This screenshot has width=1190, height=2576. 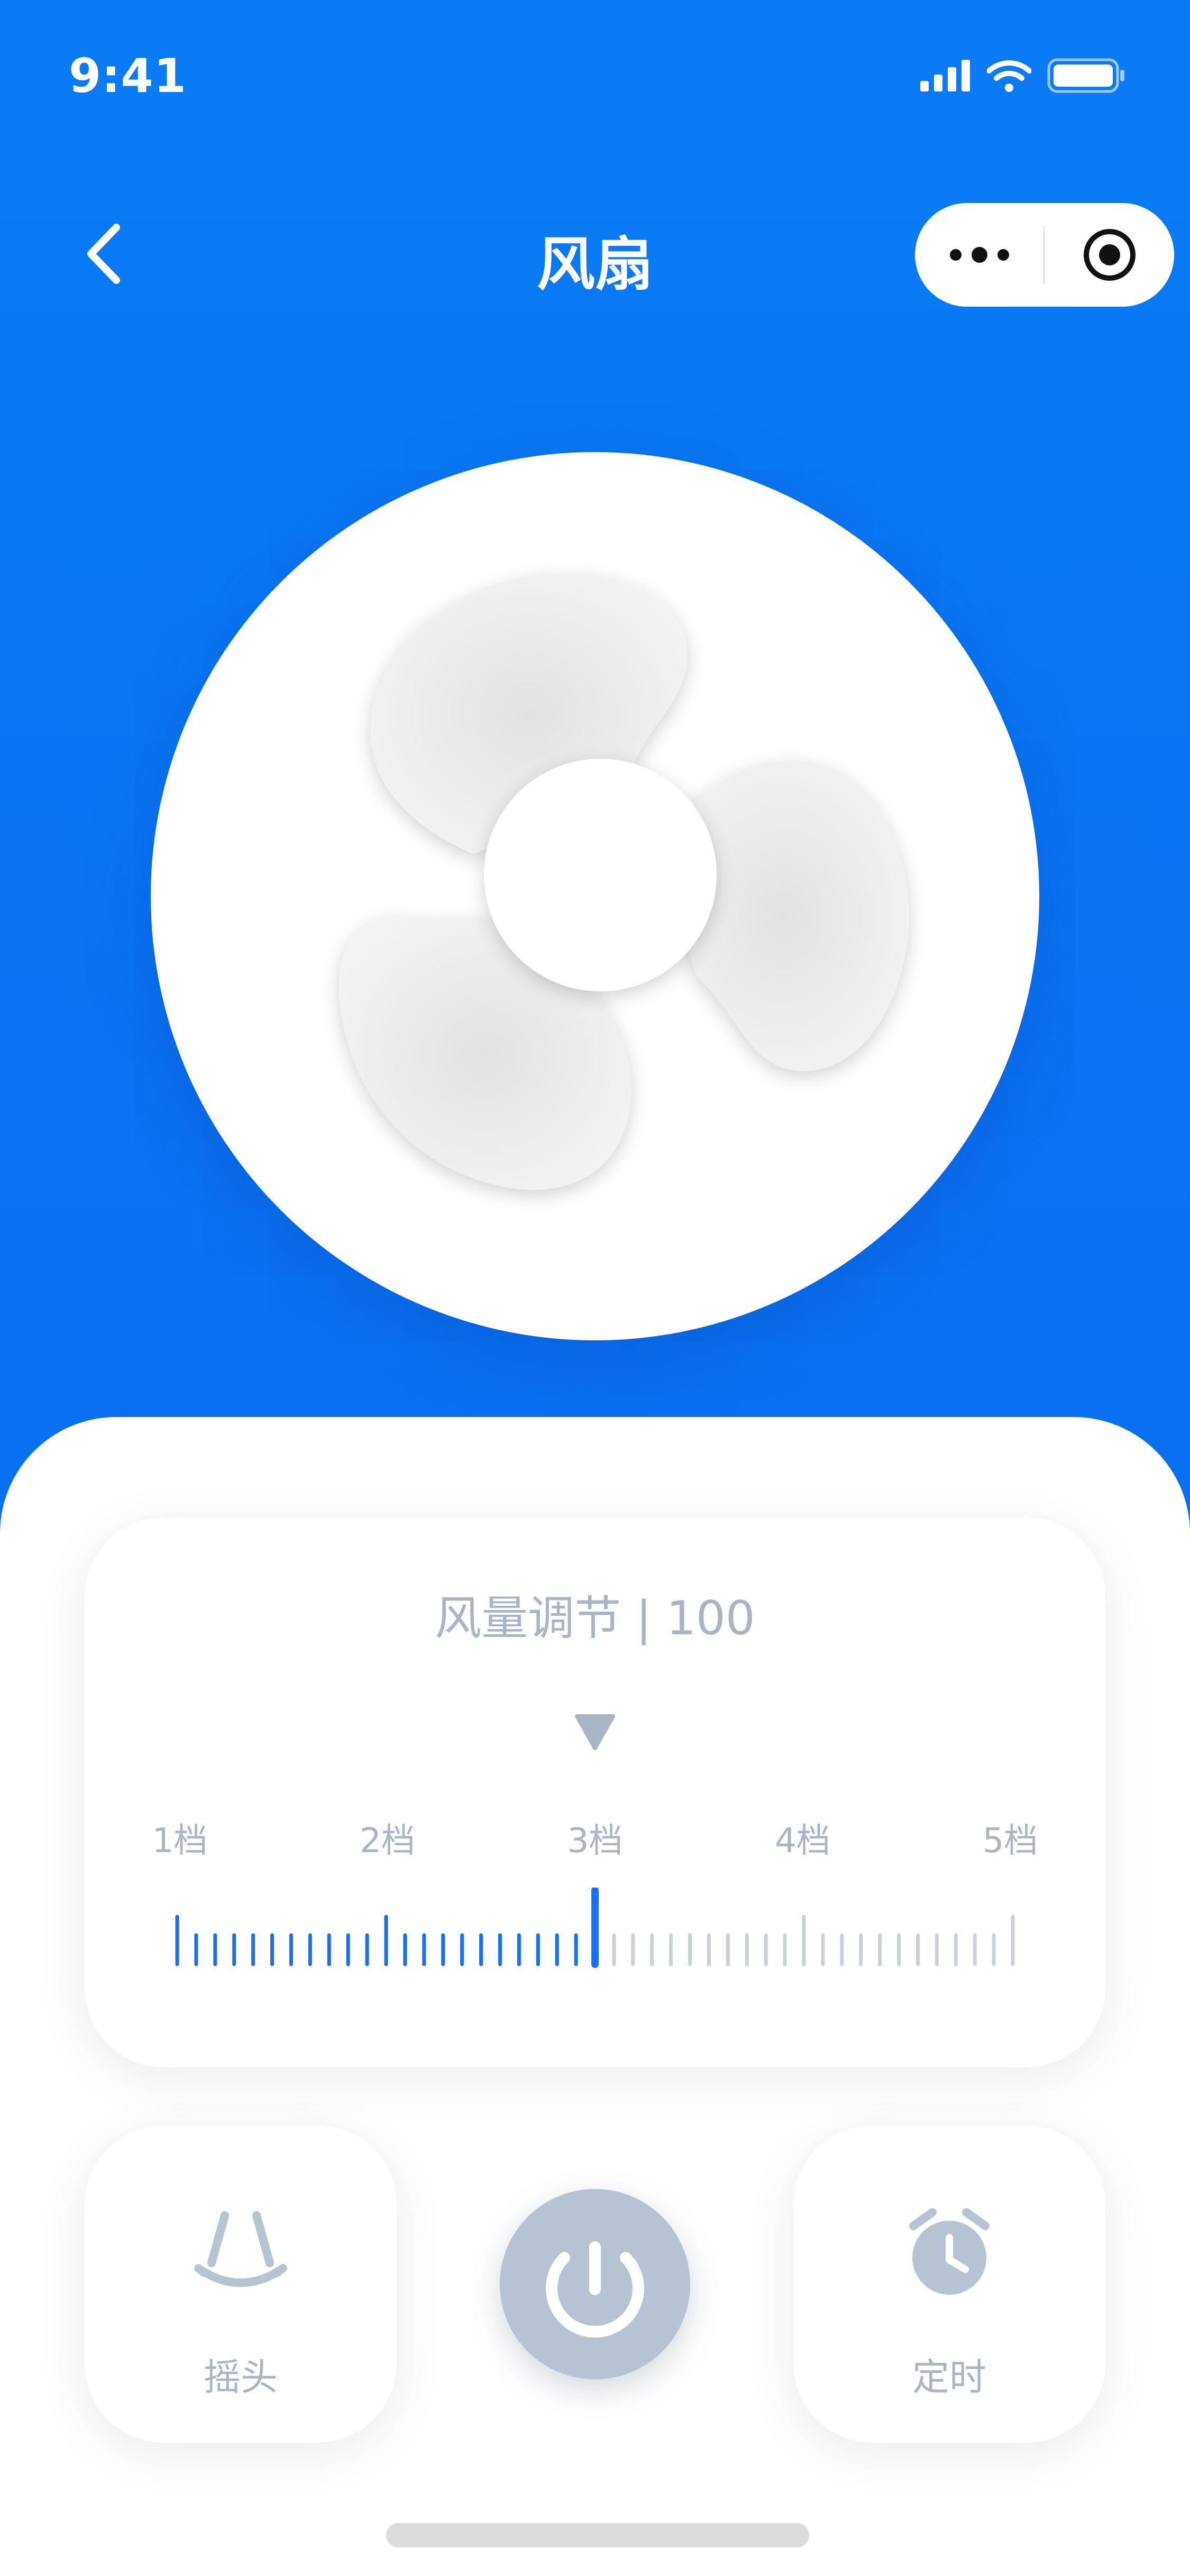 What do you see at coordinates (128, 76) in the screenshot?
I see `status-time: 9:41` at bounding box center [128, 76].